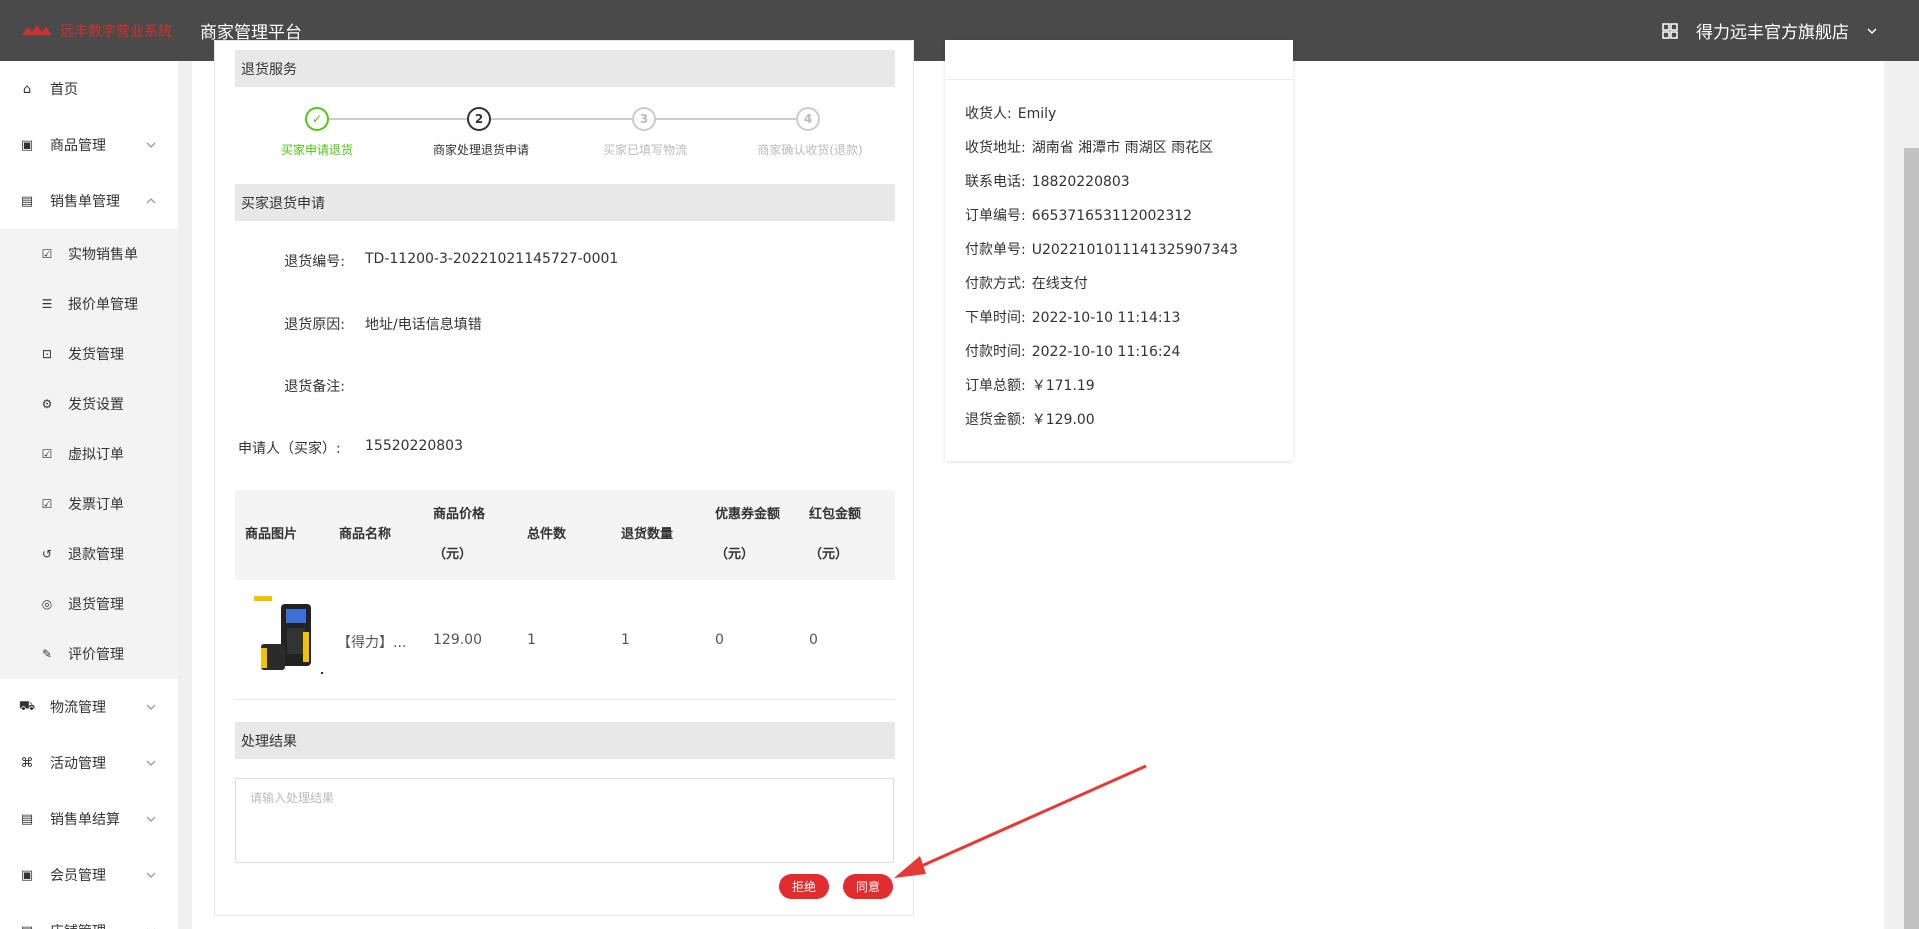  Describe the element at coordinates (78, 925) in the screenshot. I see `sidebar-item-label: 店铺管理` at that location.